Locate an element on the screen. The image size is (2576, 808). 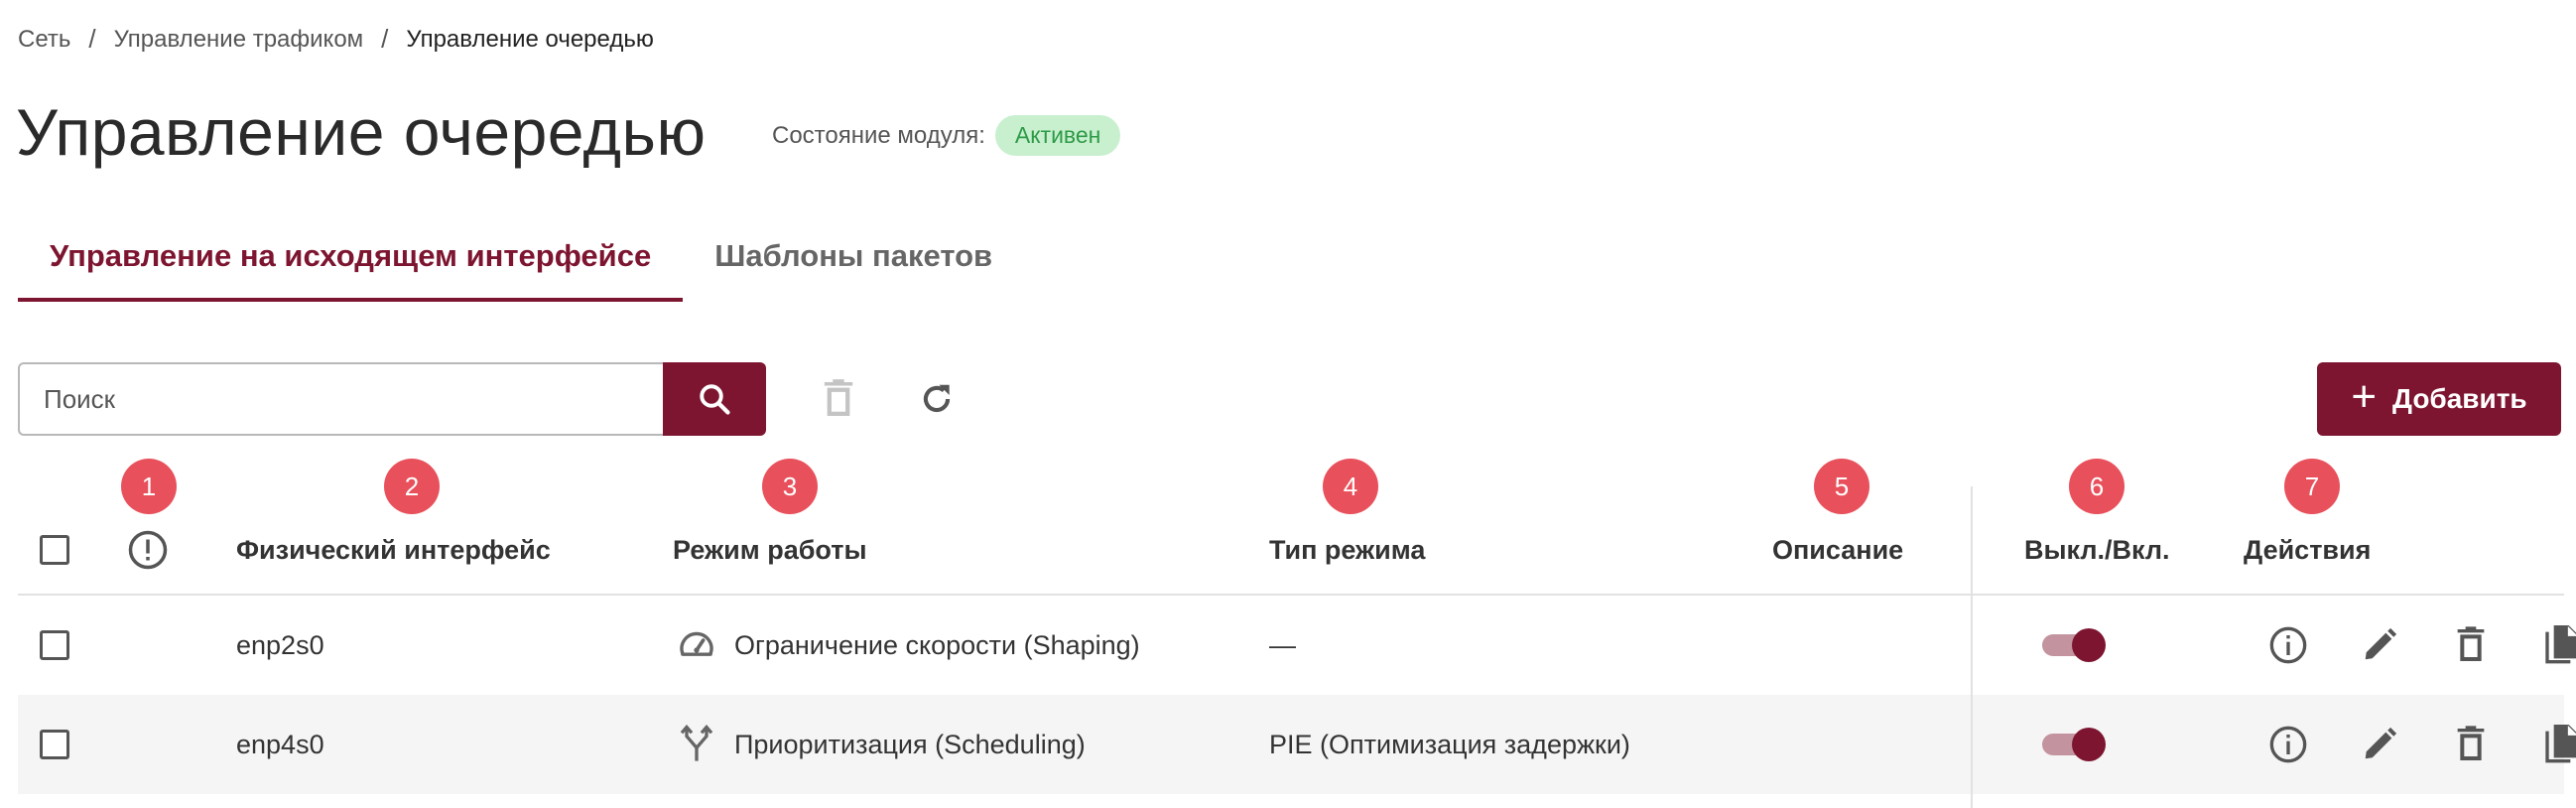
interface-cell: enp2s0 is located at coordinates (280, 644).